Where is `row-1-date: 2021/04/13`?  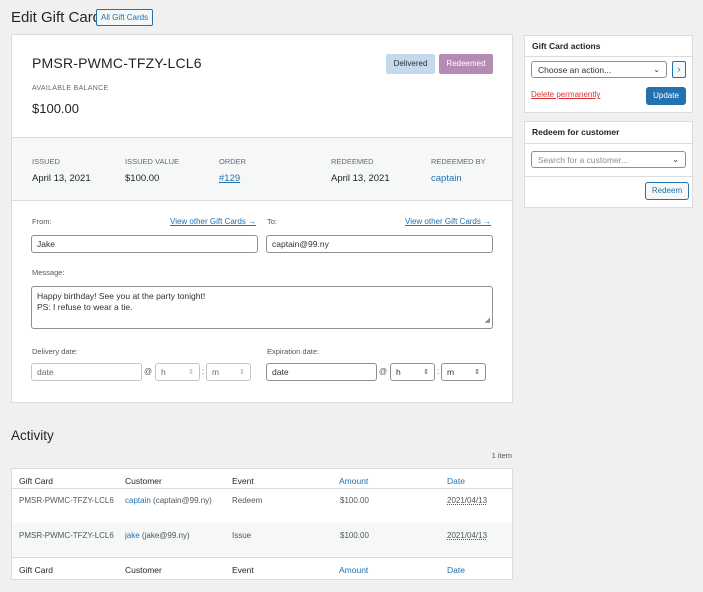 row-1-date: 2021/04/13 is located at coordinates (467, 500).